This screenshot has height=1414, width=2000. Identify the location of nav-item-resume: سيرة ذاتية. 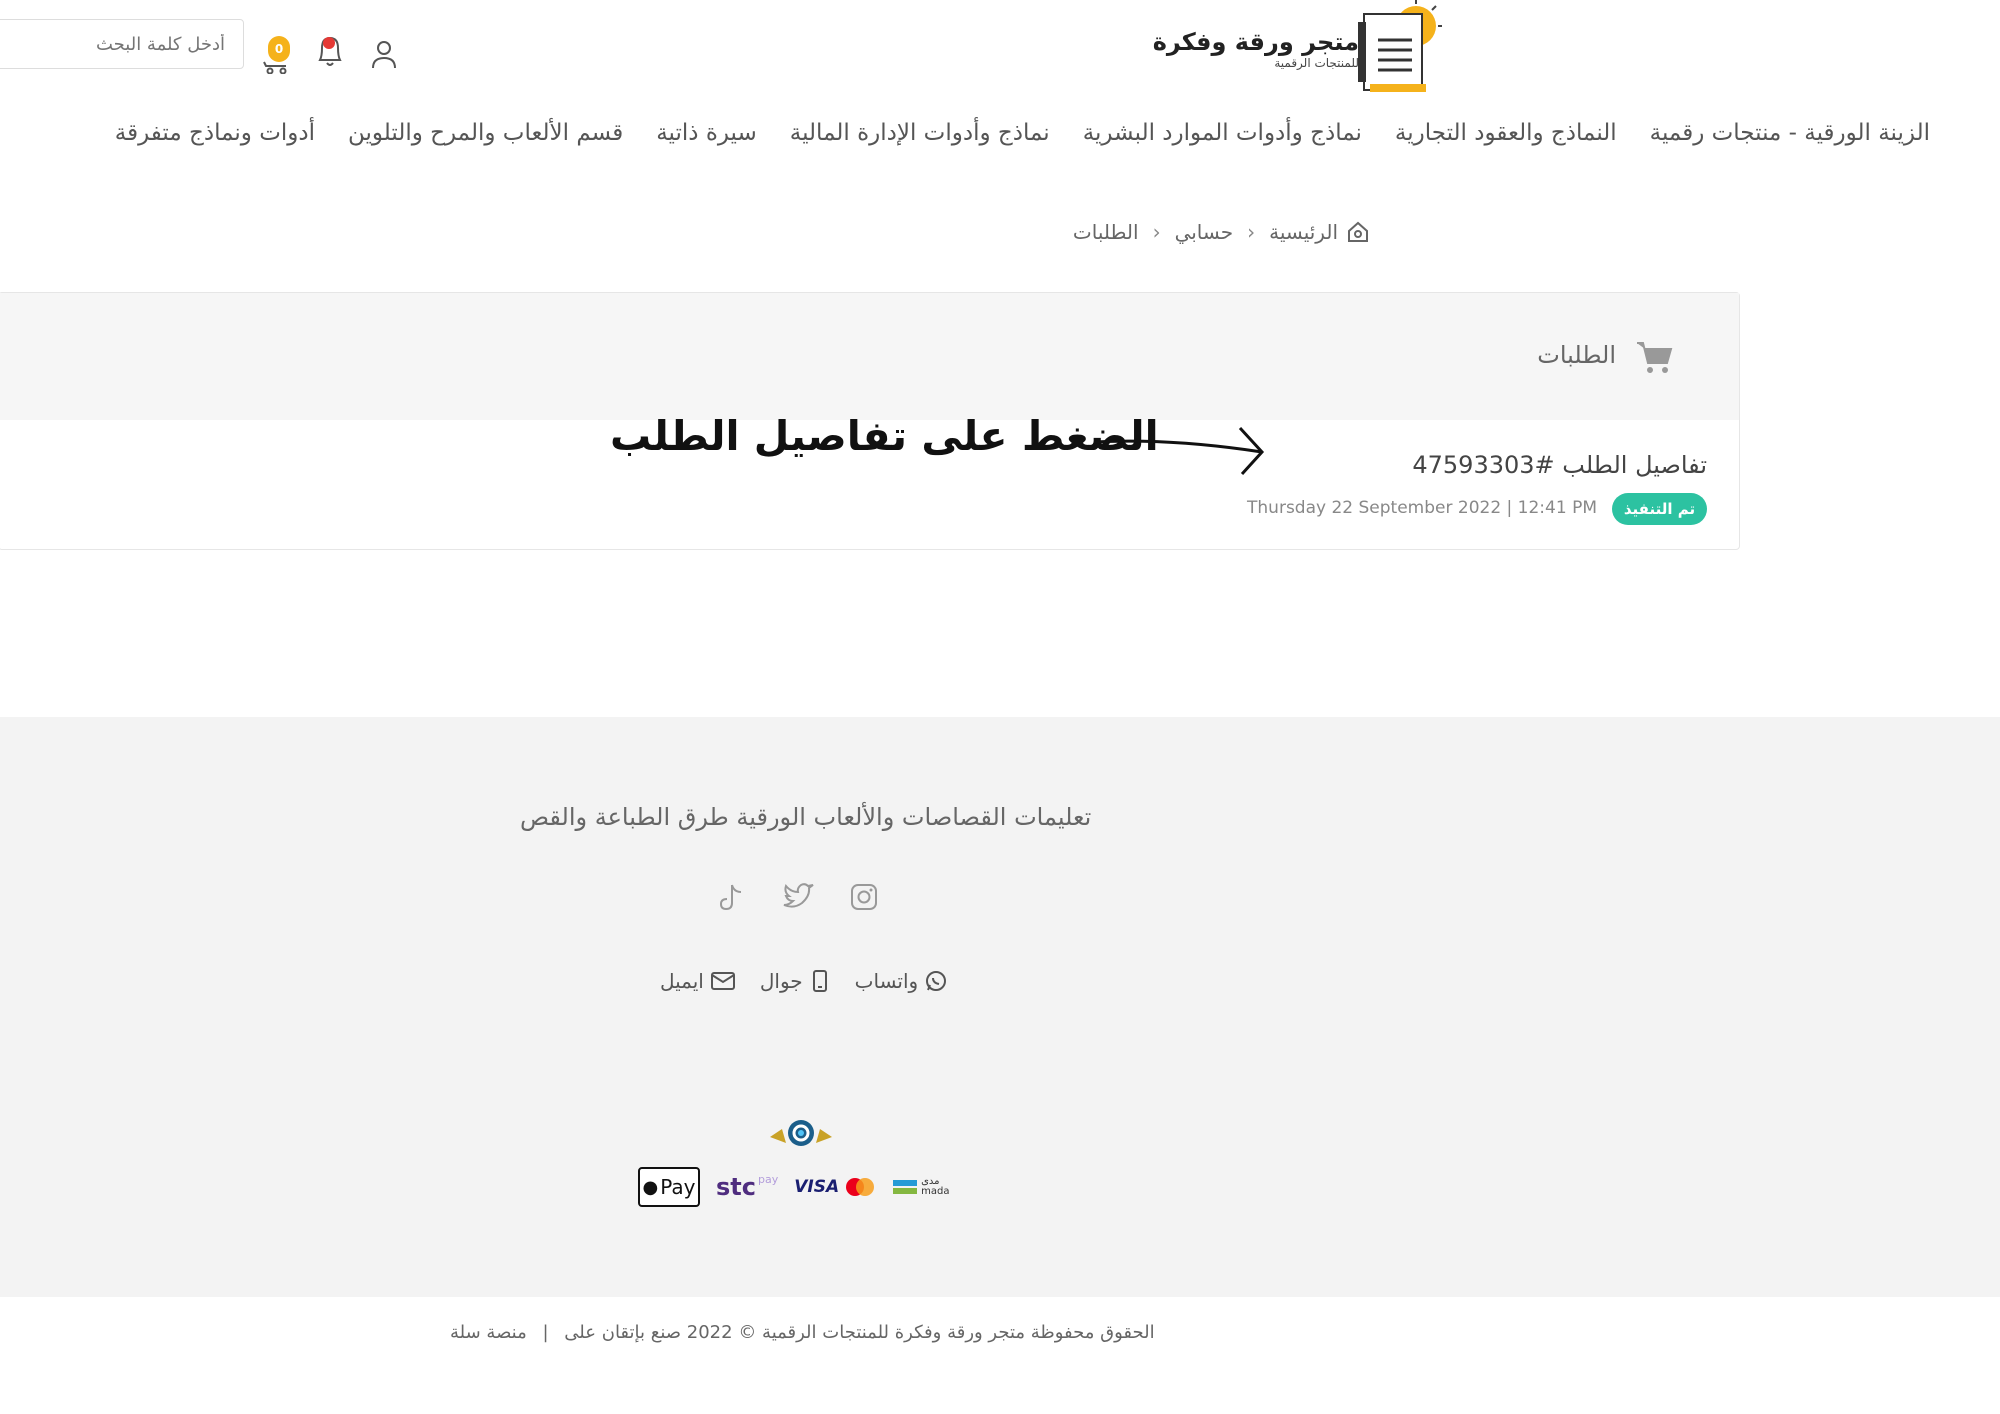
(706, 140).